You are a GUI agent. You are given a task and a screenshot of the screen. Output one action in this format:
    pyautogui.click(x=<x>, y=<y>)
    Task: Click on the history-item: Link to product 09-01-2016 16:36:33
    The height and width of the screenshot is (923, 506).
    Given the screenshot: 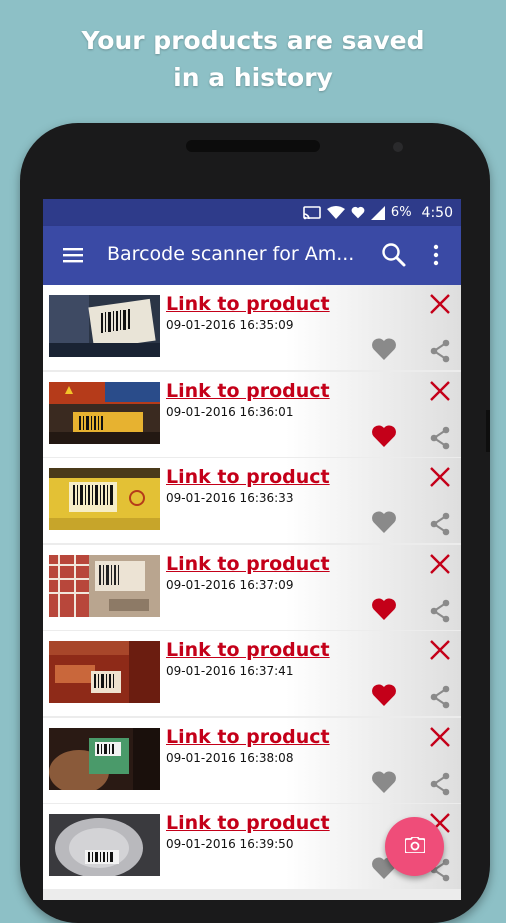 What is the action you would take?
    pyautogui.click(x=252, y=500)
    